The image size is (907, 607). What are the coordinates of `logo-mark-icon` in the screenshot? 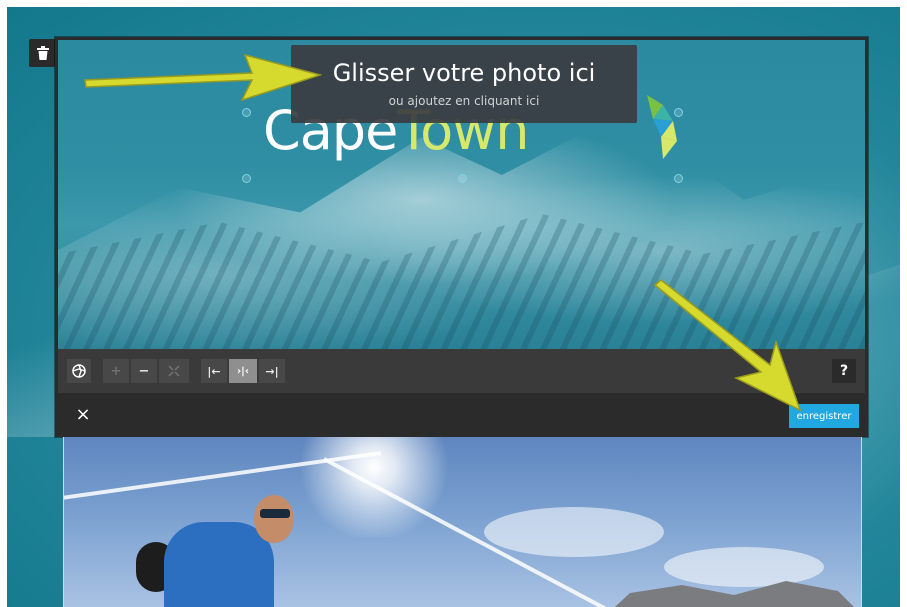 It's located at (662, 127).